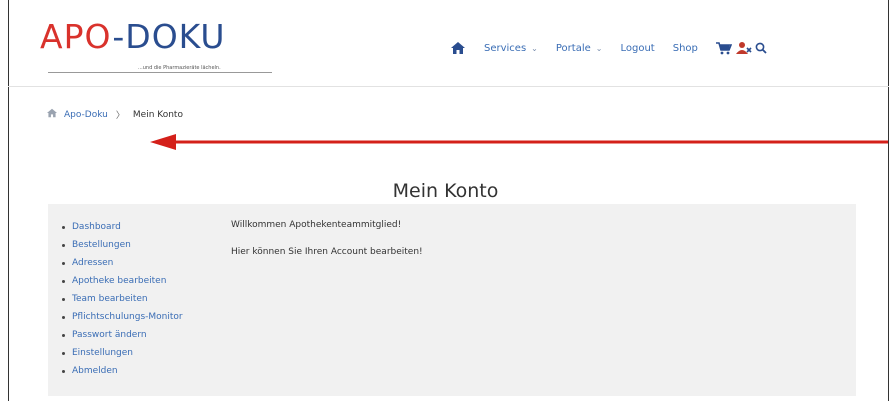 This screenshot has height=401, width=891. What do you see at coordinates (127, 317) in the screenshot?
I see `account-nav-label: Pflichtschulungs-Monitor` at bounding box center [127, 317].